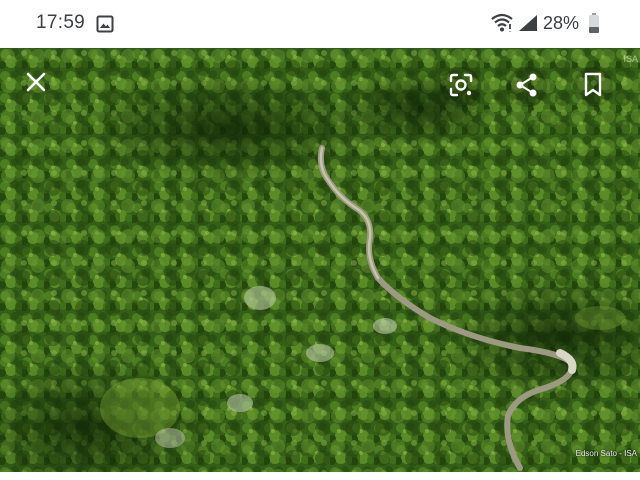 The image size is (640, 480). I want to click on status-time: 17:59, so click(61, 22).